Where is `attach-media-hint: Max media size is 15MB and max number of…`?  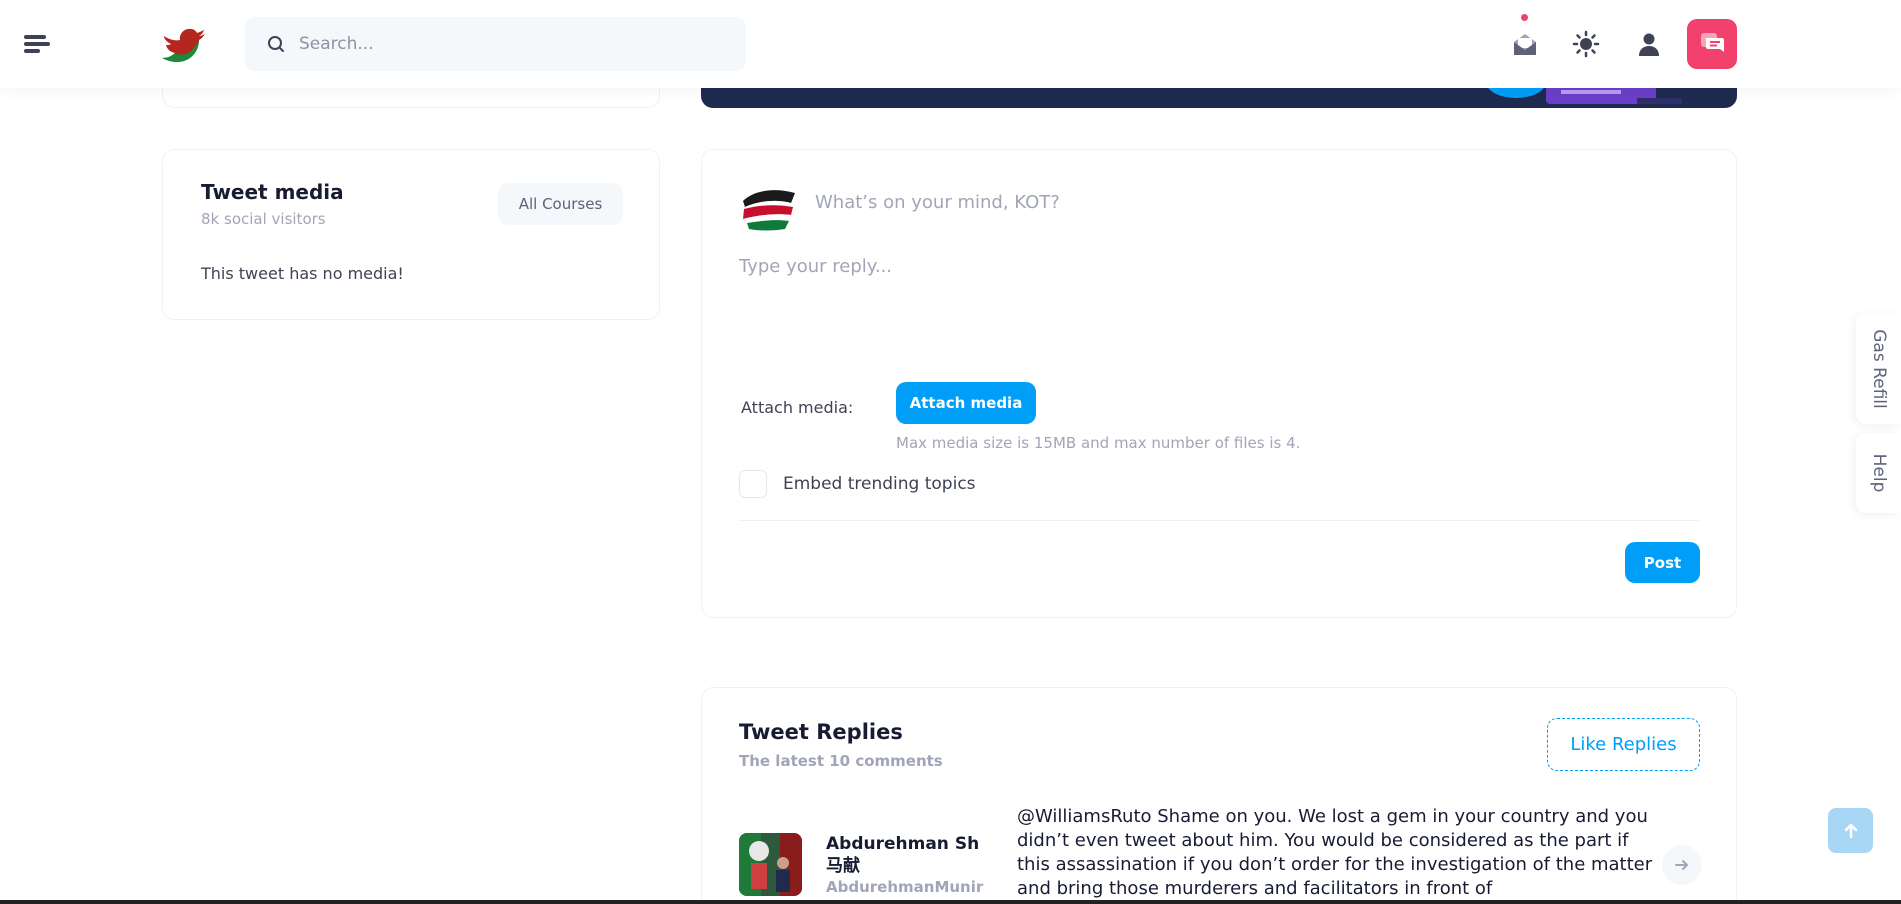
attach-media-hint: Max media size is 15MB and max number of… is located at coordinates (1098, 443).